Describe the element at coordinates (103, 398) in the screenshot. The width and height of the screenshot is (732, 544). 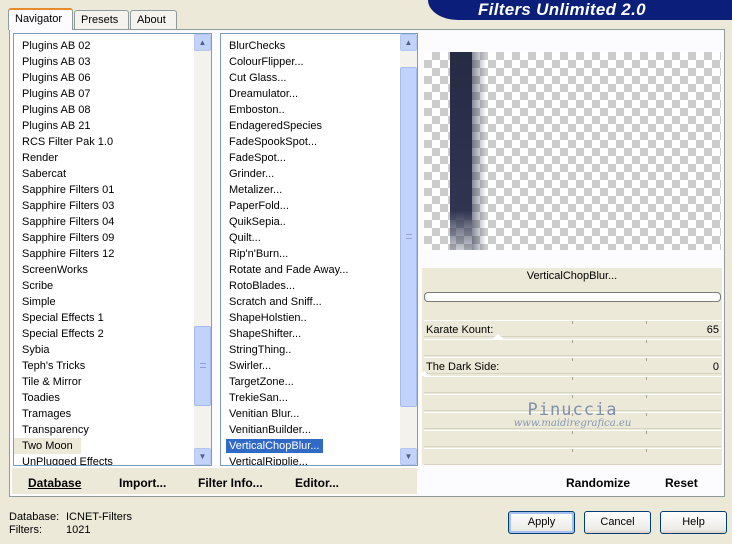
I see `list-item: Toadies` at that location.